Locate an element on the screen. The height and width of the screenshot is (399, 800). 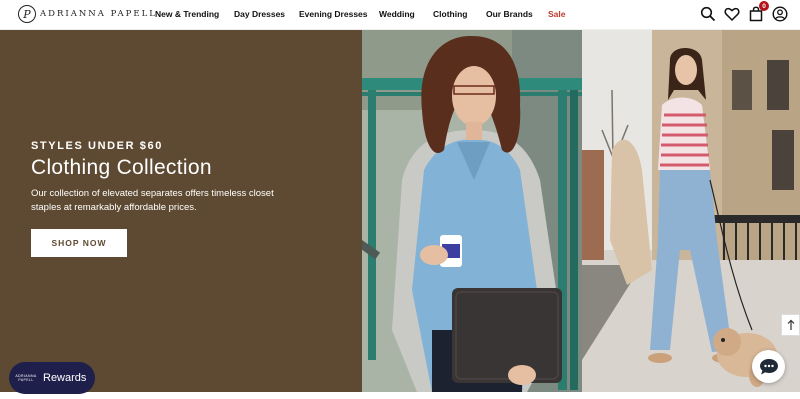
rewards-logo-line2: PAPELL is located at coordinates (26, 380).